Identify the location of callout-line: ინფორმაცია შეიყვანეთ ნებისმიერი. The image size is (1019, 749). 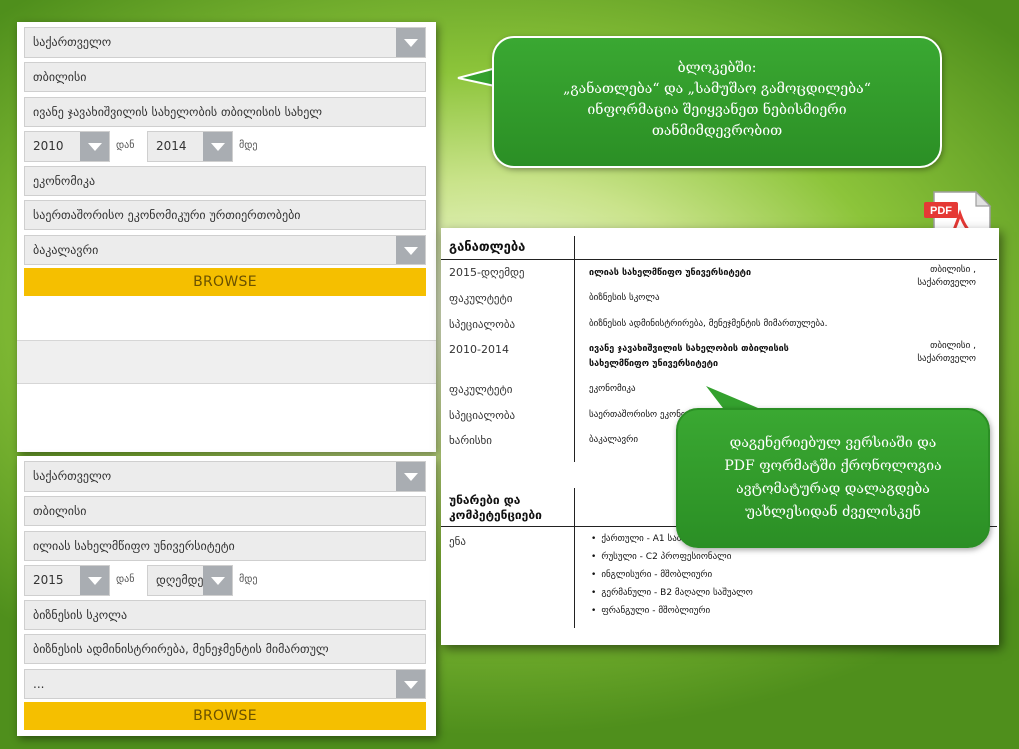
(717, 110).